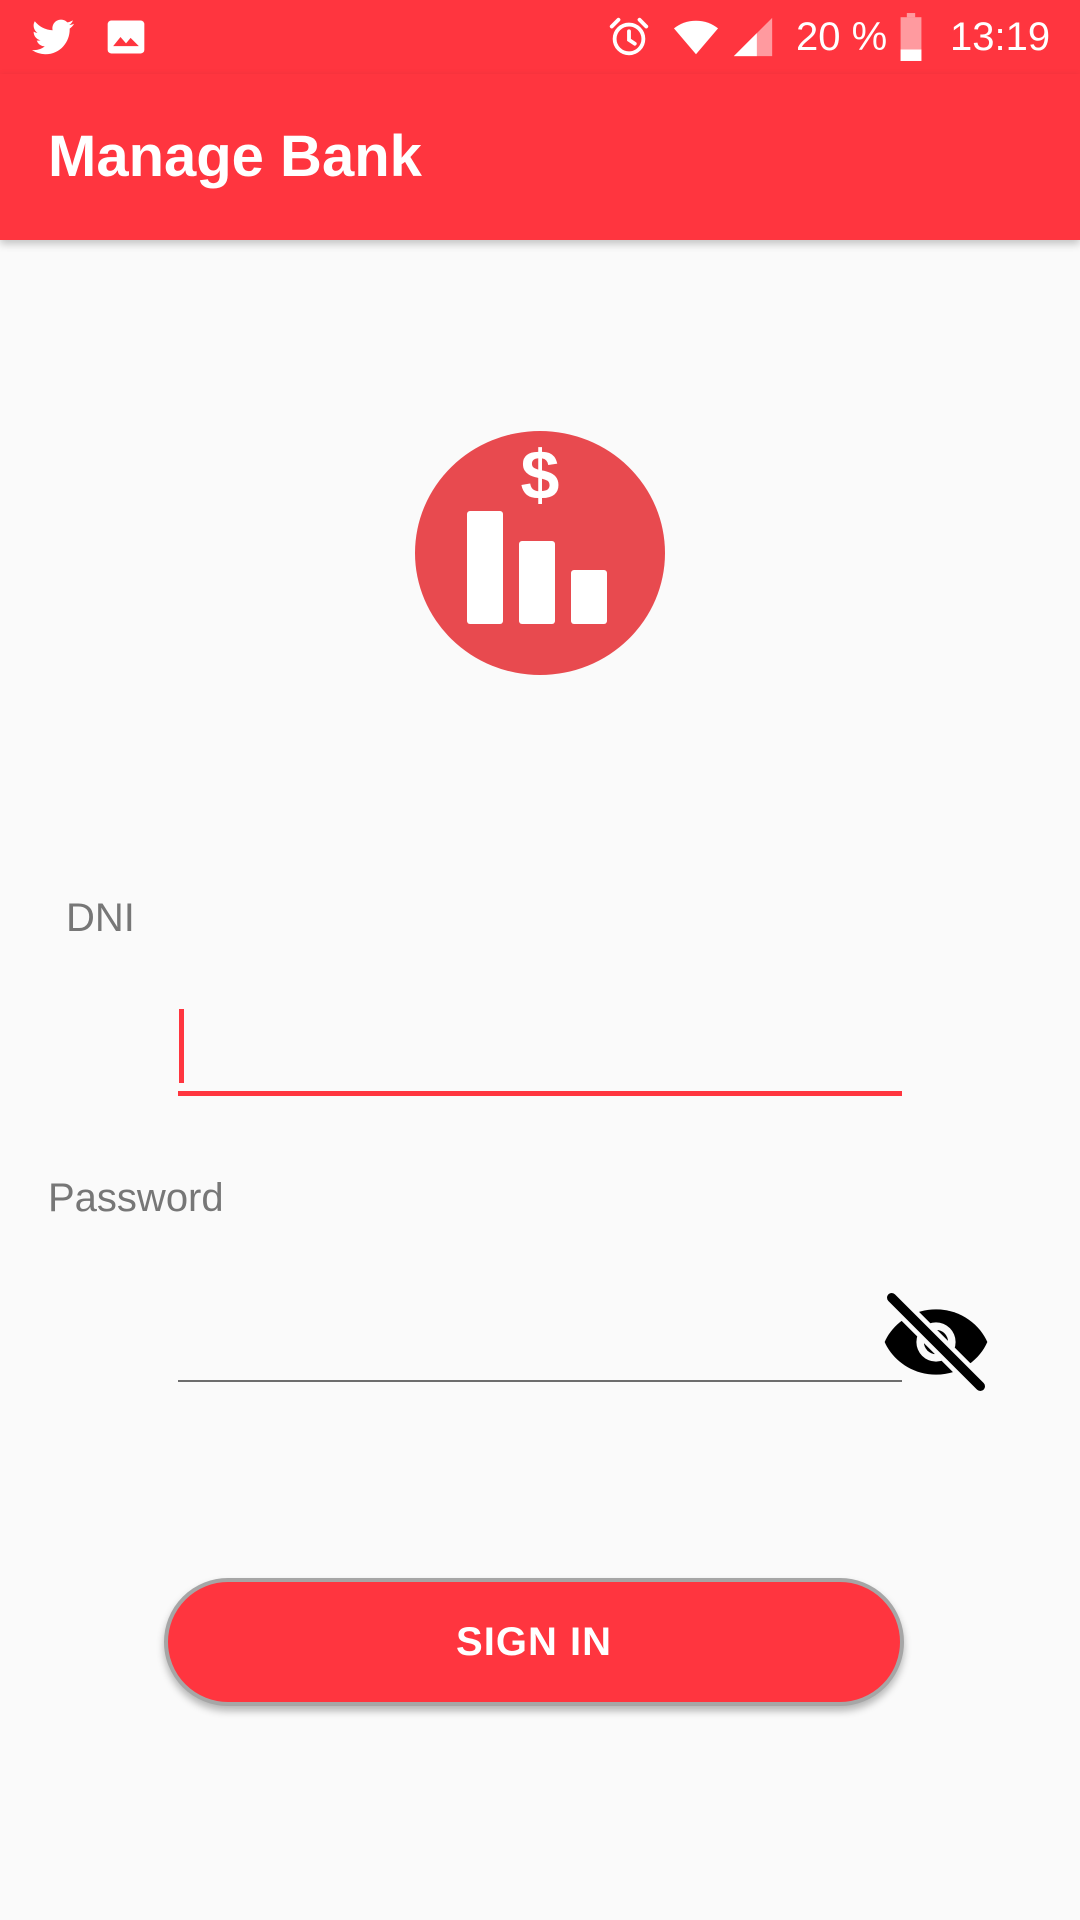 The height and width of the screenshot is (1920, 1080). I want to click on app-bar: Manage Bank, so click(540, 157).